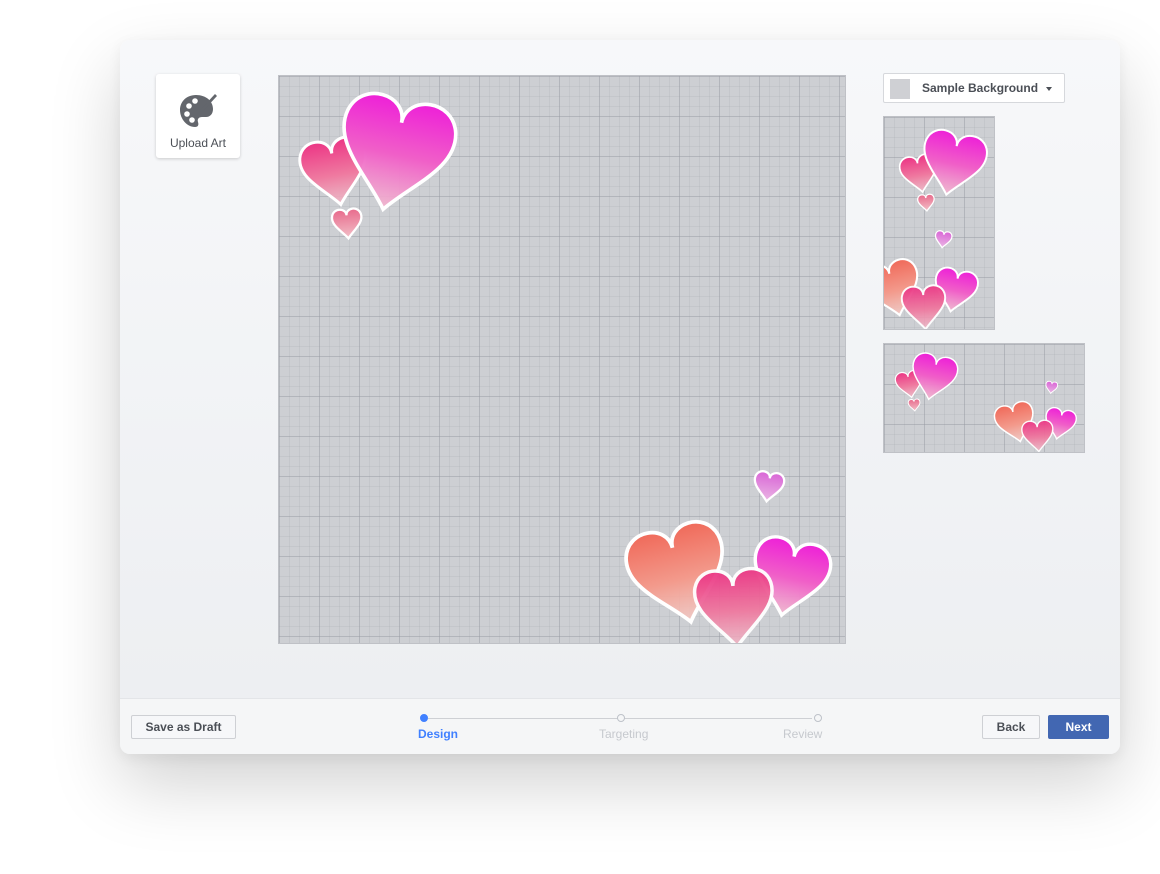 The image size is (1160, 874). What do you see at coordinates (1011, 727) in the screenshot?
I see `back-button: Back` at bounding box center [1011, 727].